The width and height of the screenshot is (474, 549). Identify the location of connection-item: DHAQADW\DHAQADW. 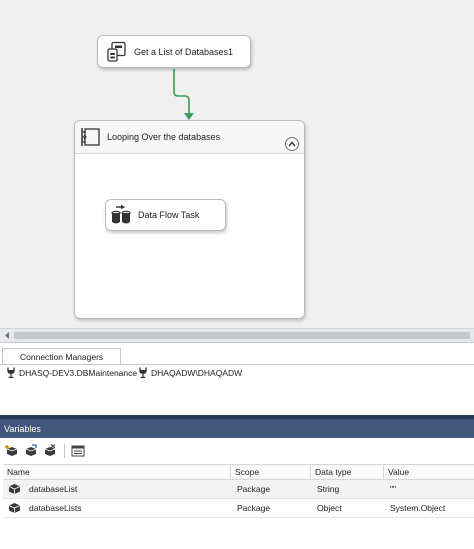
(190, 372).